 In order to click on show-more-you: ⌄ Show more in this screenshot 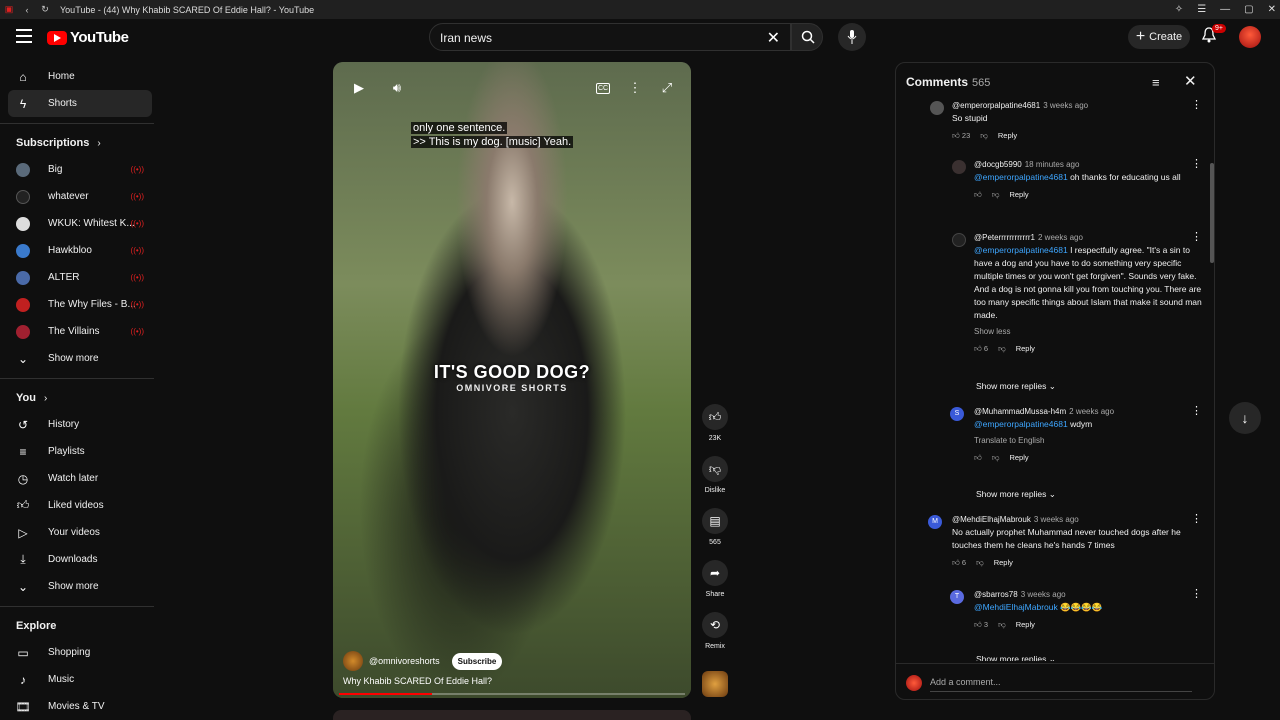, I will do `click(80, 586)`.